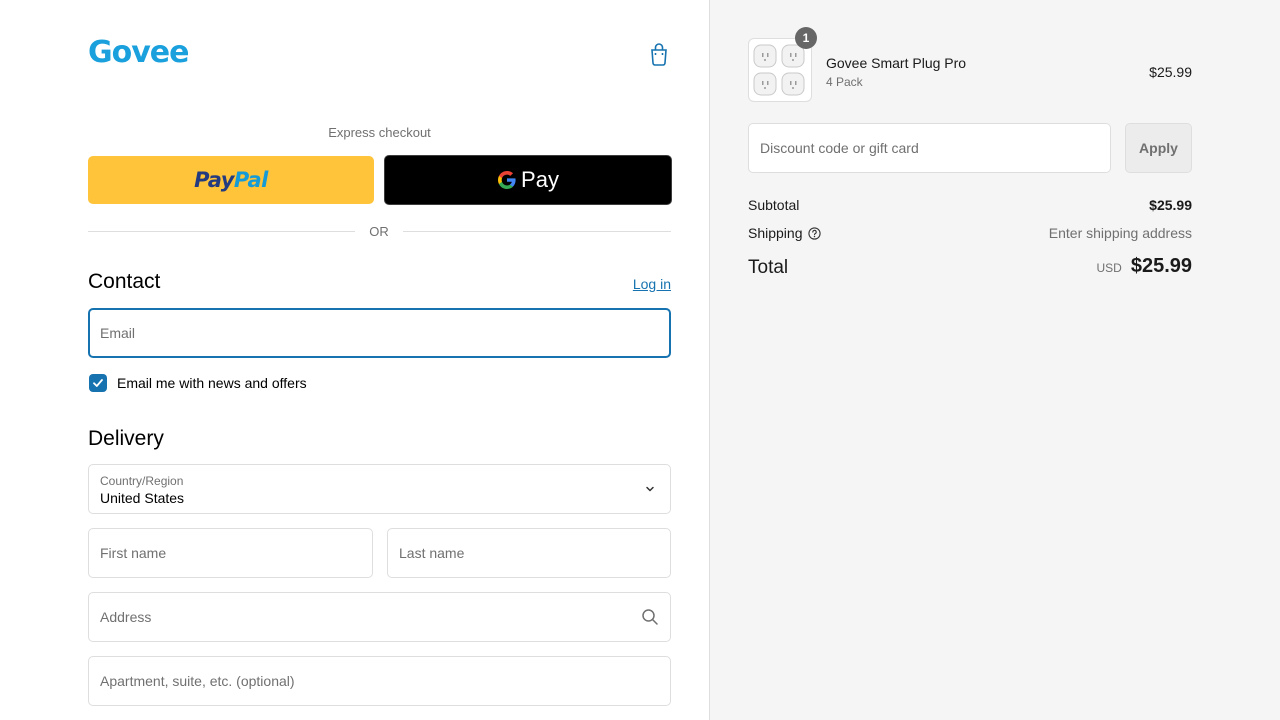 This screenshot has height=720, width=1280. What do you see at coordinates (775, 233) in the screenshot?
I see `shipping-label: Shipping` at bounding box center [775, 233].